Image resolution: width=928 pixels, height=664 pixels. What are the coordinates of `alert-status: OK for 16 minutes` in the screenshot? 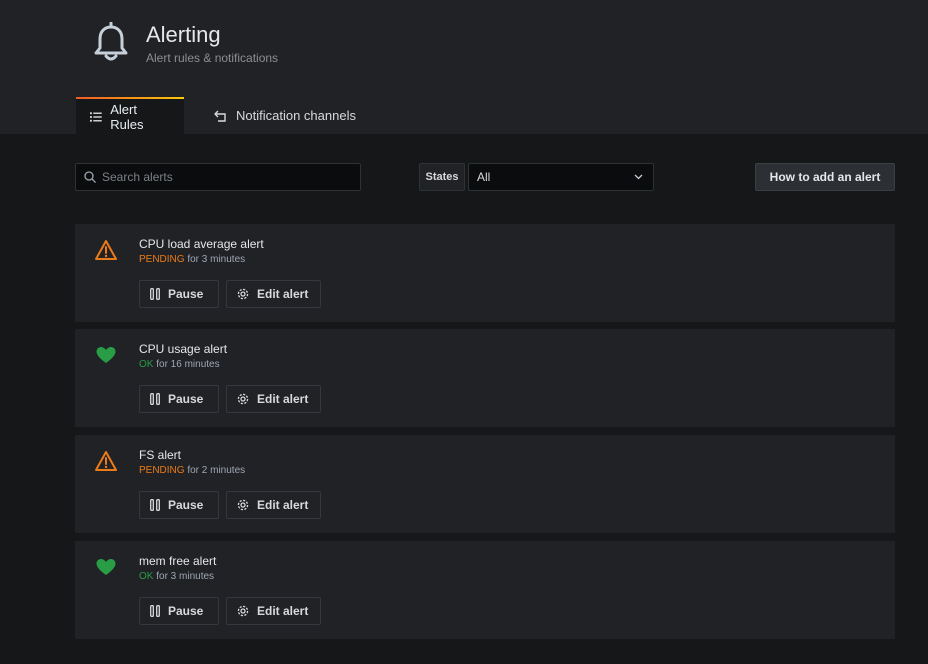 It's located at (179, 364).